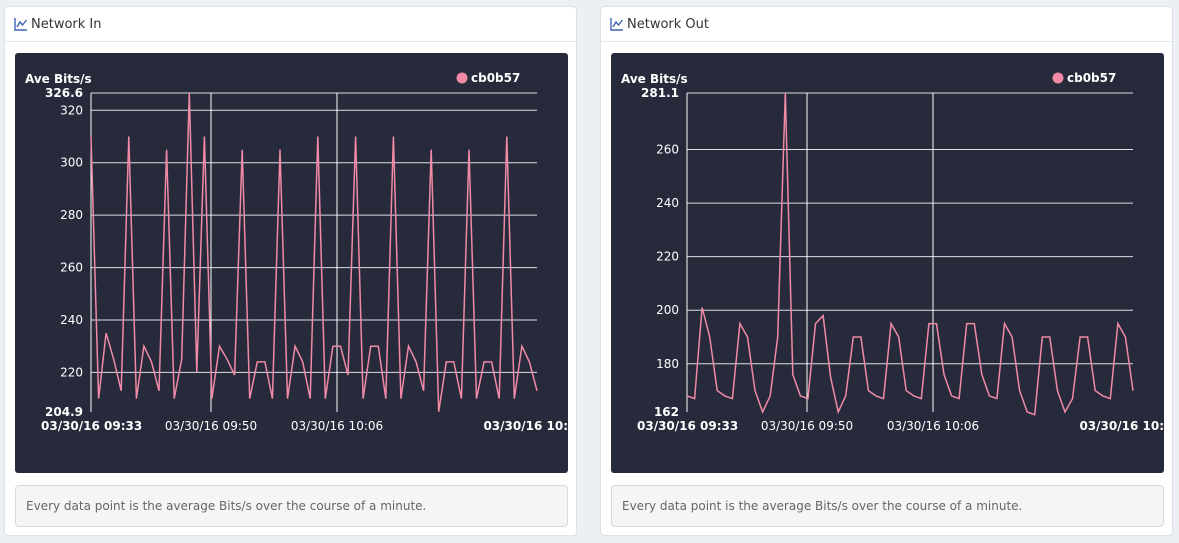 This screenshot has height=543, width=1179. What do you see at coordinates (660, 93) in the screenshot?
I see `y-max-label: 281.1` at bounding box center [660, 93].